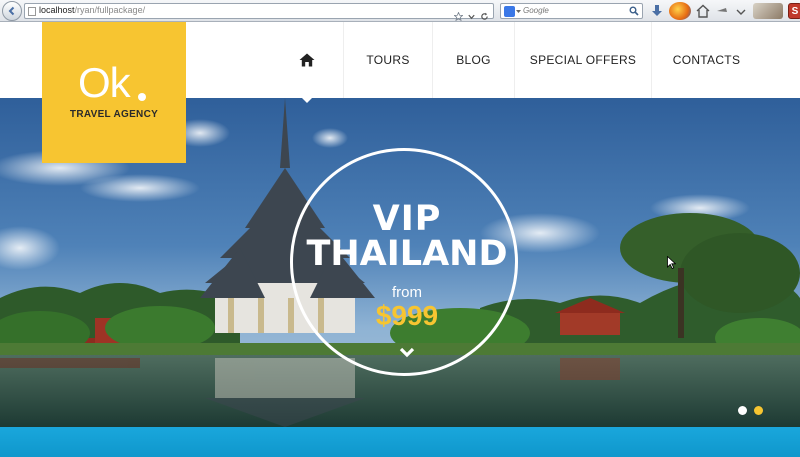 This screenshot has height=457, width=800. Describe the element at coordinates (114, 114) in the screenshot. I see `logo-tagline: TRAVEL AGENCY` at that location.